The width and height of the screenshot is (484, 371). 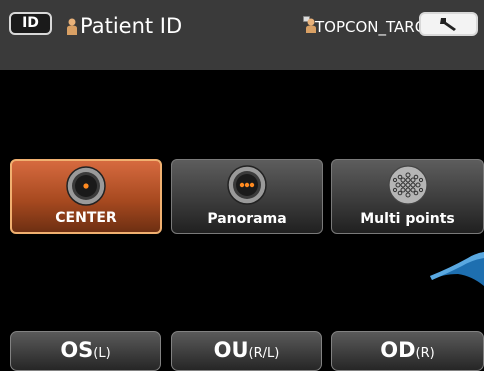 What do you see at coordinates (247, 219) in the screenshot?
I see `mode-label: Panorama` at bounding box center [247, 219].